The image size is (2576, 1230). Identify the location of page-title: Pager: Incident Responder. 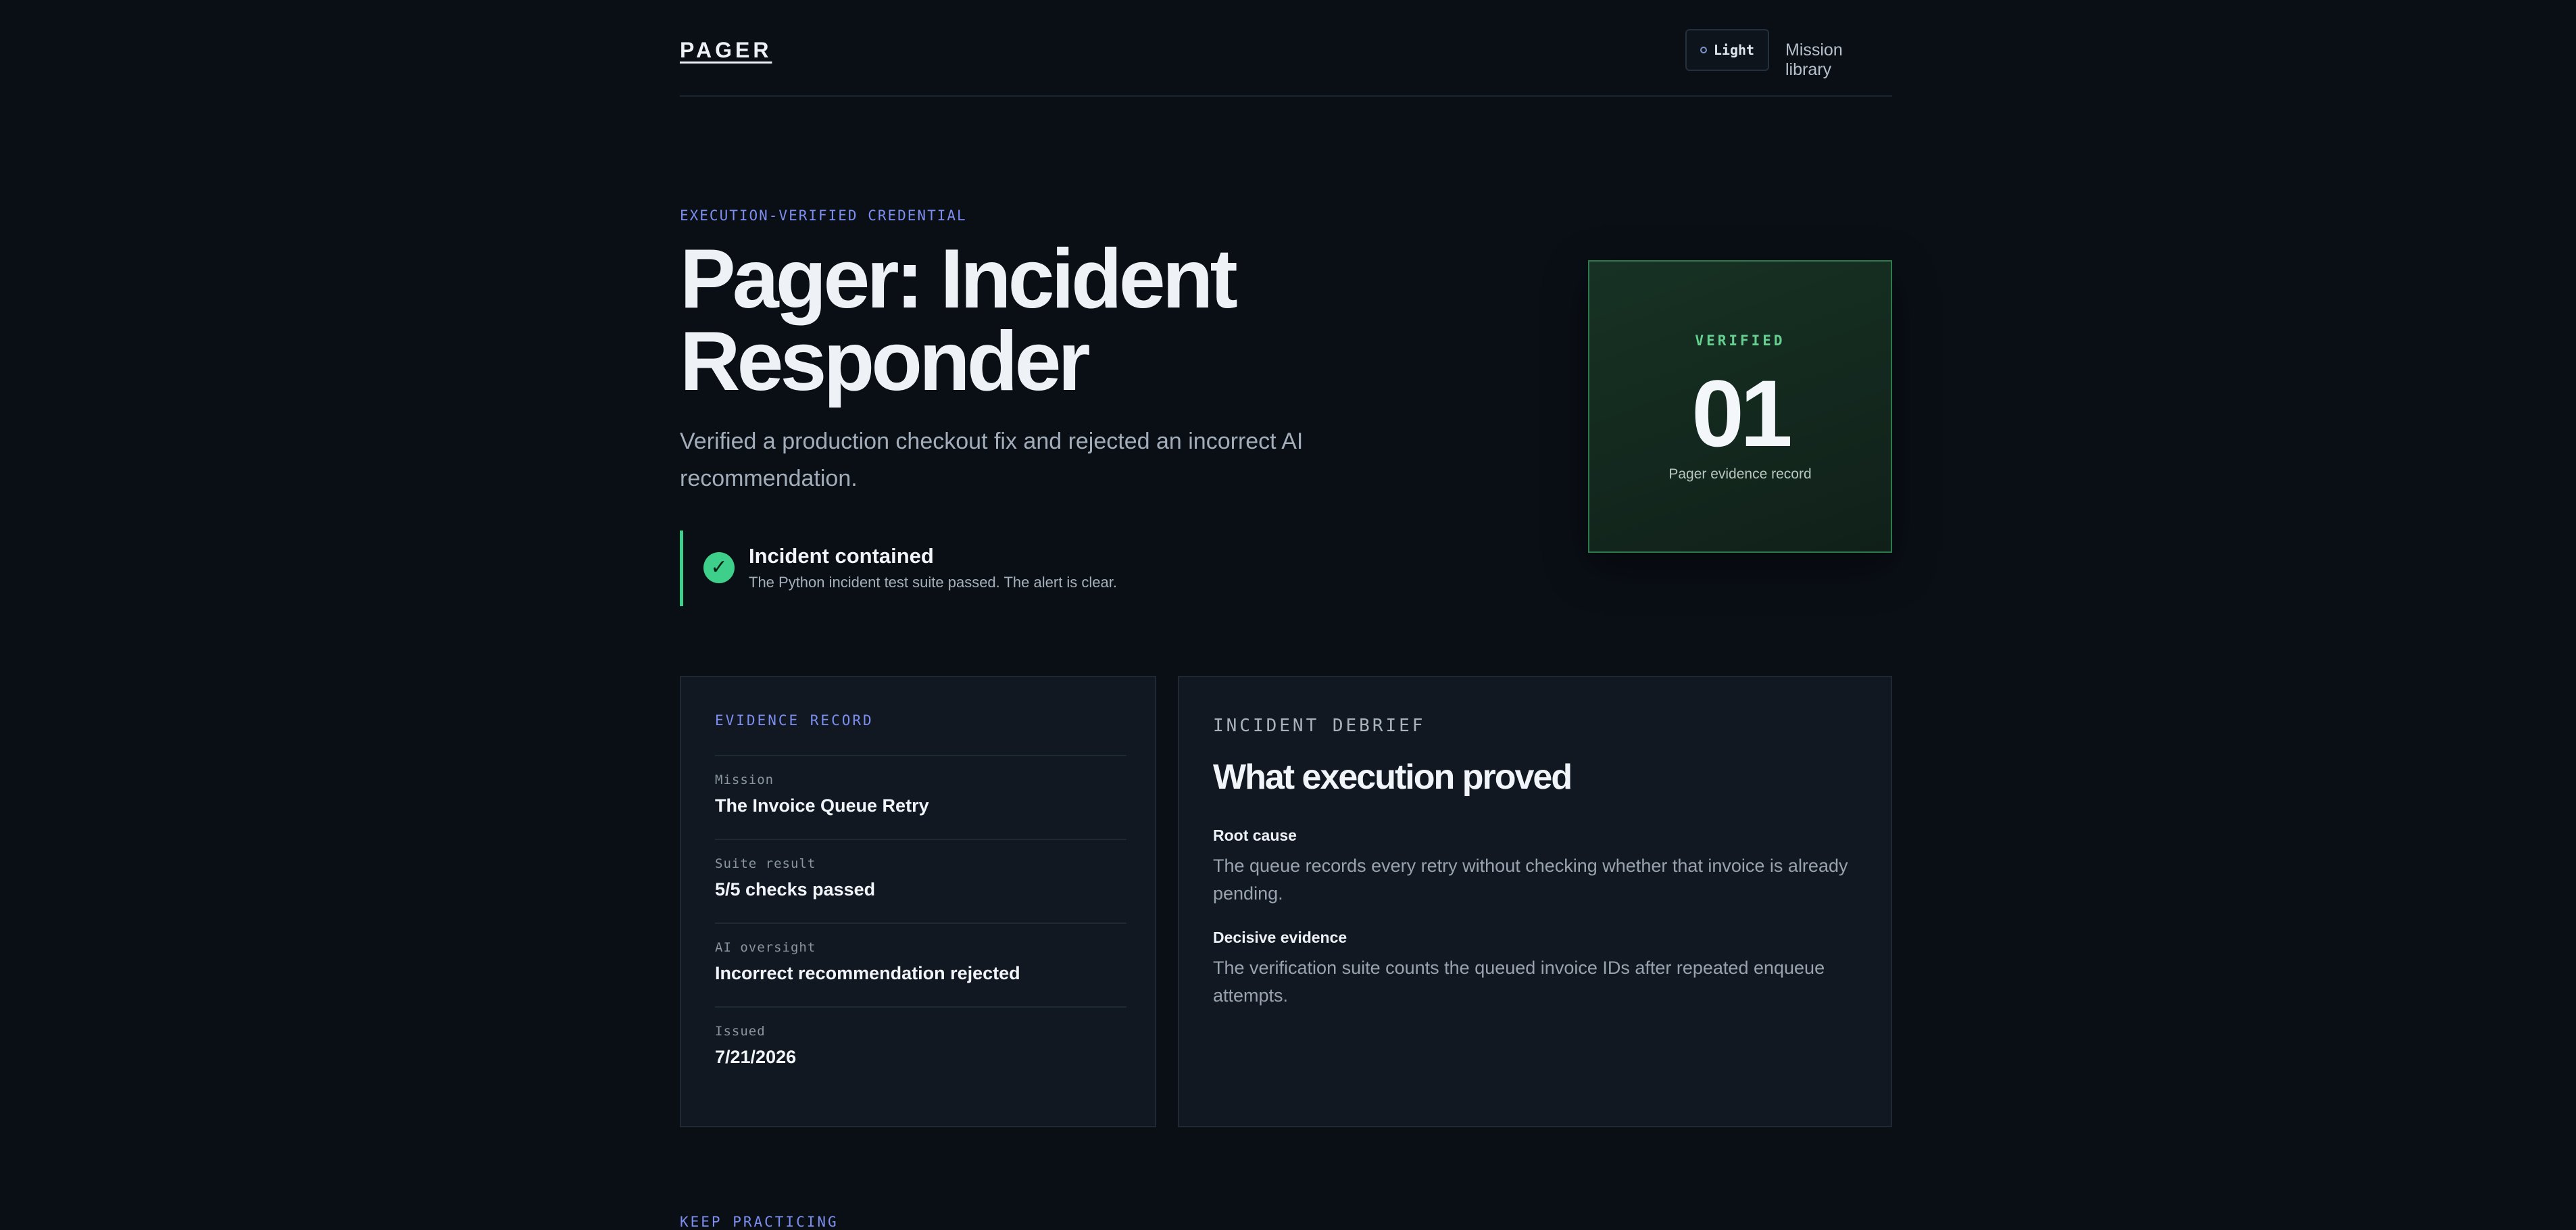
(1018, 320).